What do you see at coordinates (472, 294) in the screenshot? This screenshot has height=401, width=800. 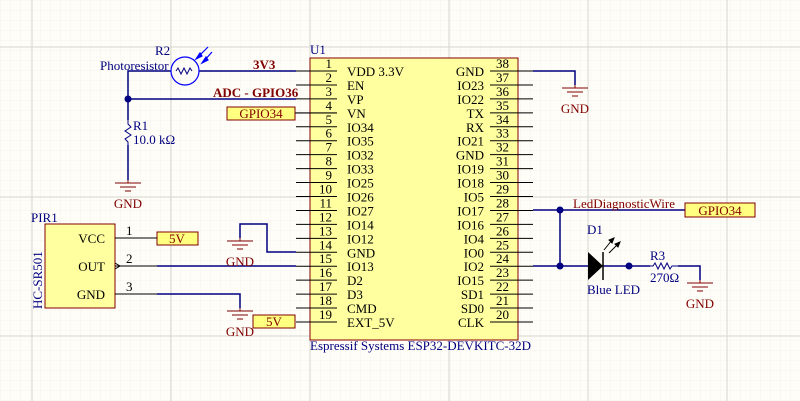 I see `u1-pin-name: SD1` at bounding box center [472, 294].